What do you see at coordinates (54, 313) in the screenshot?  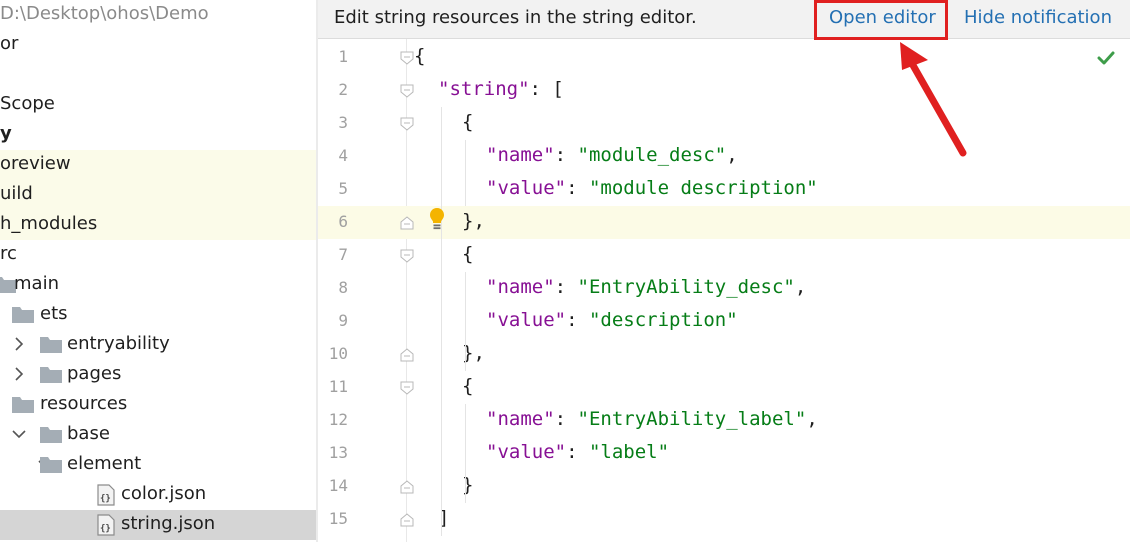 I see `tree-item-label: ets` at bounding box center [54, 313].